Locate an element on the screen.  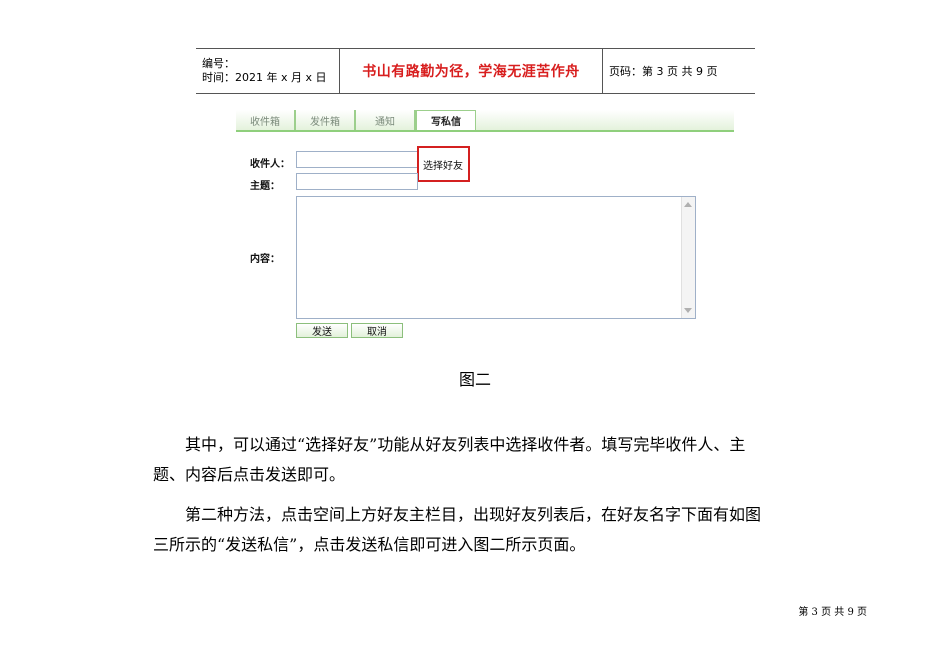
scroll-down-icon is located at coordinates (688, 310).